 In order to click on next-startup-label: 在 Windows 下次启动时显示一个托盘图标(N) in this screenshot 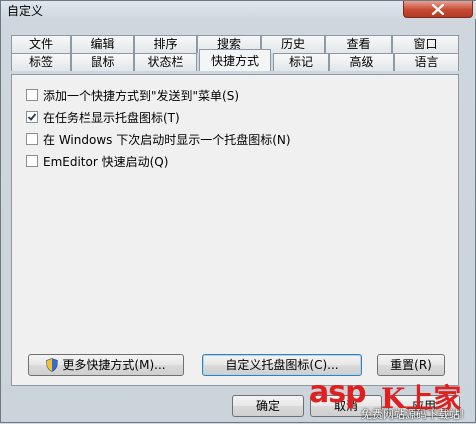, I will do `click(167, 139)`.